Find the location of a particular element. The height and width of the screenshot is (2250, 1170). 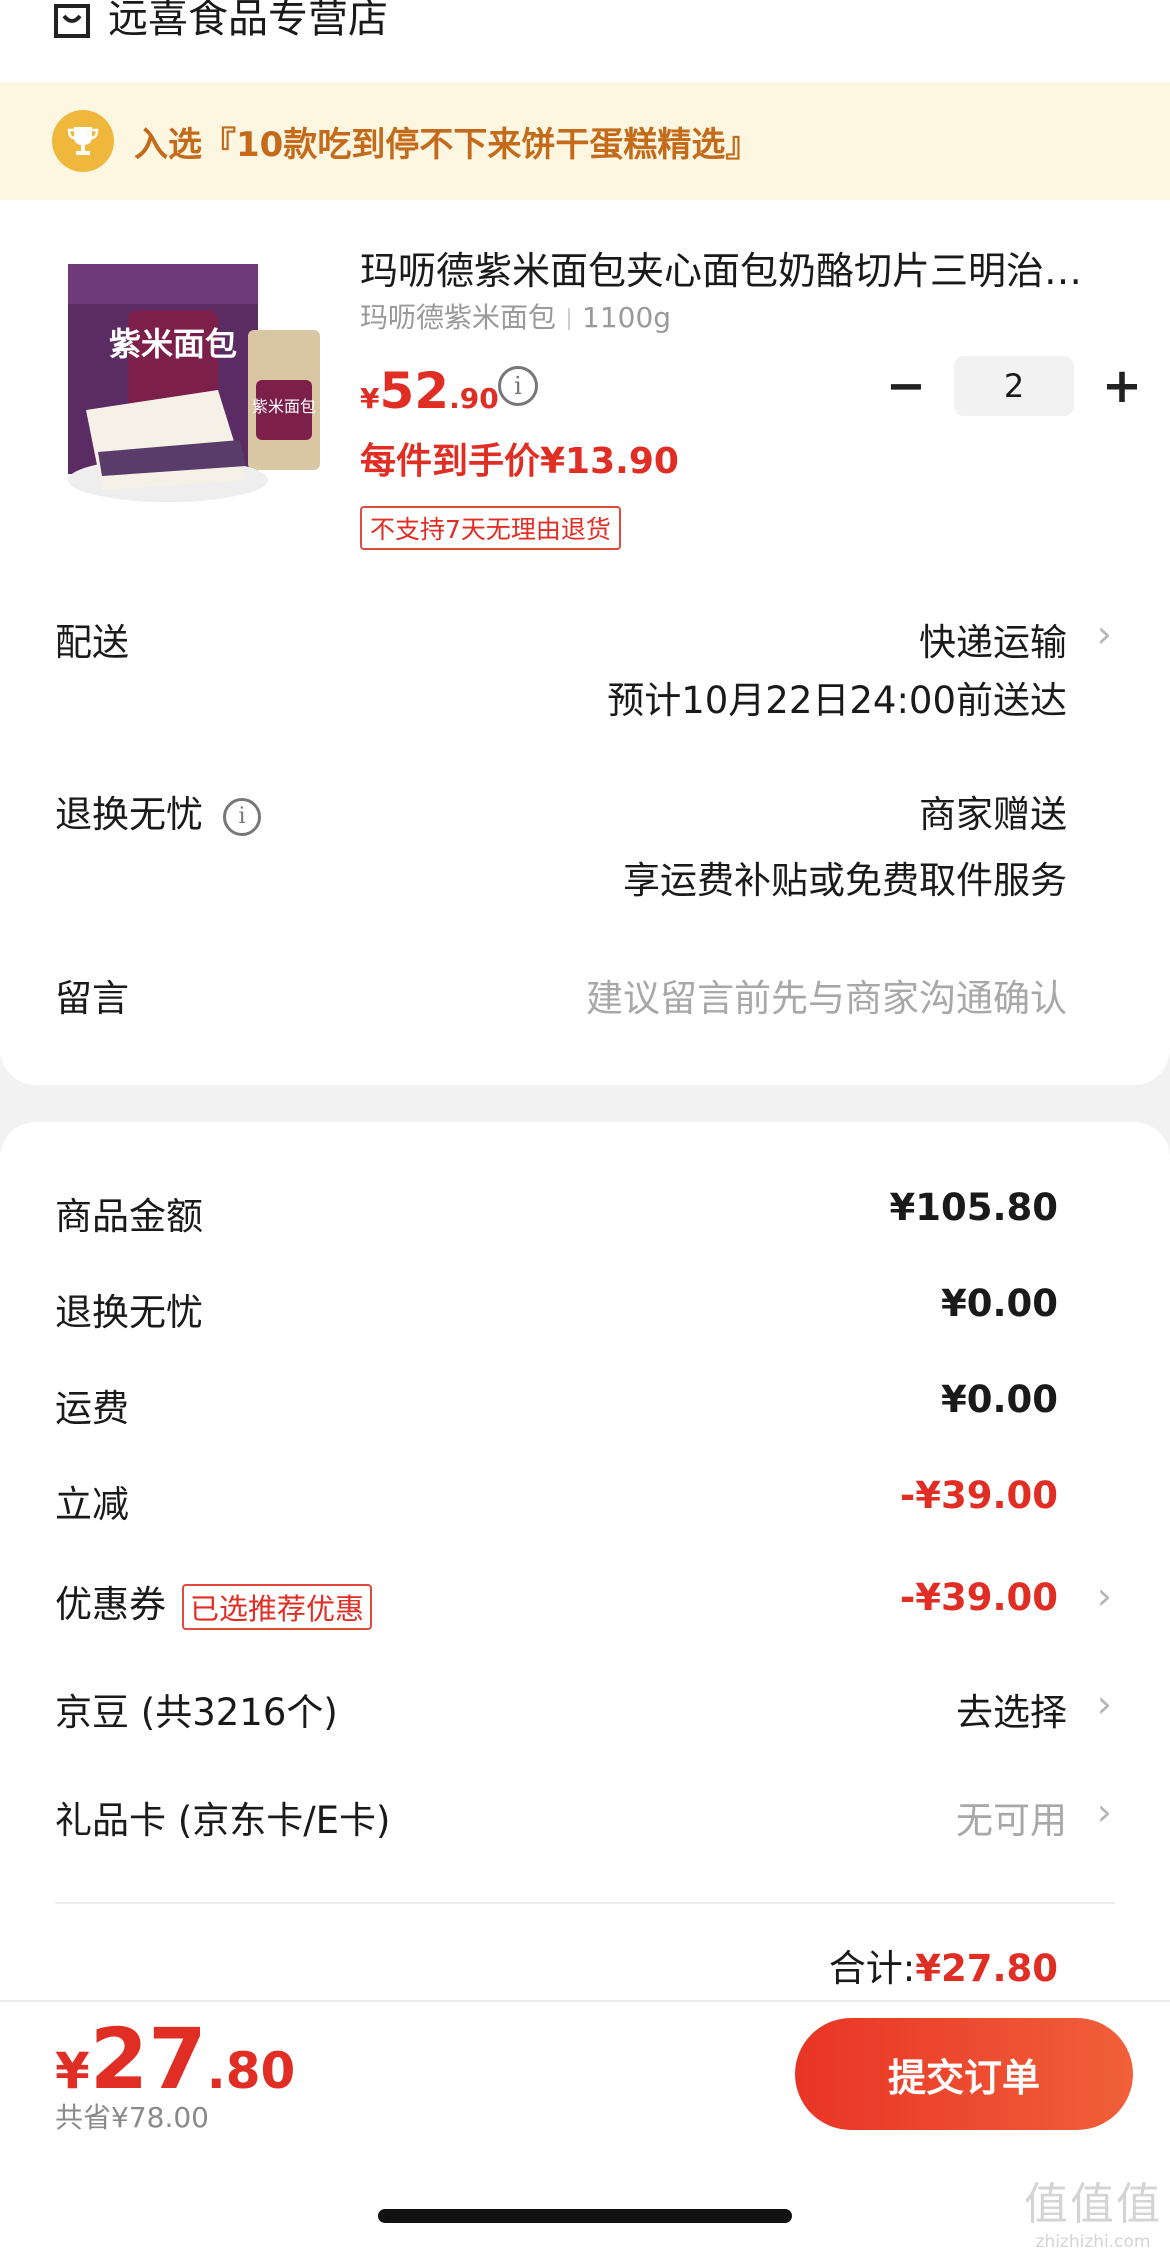

giftcard-value: 无可用 is located at coordinates (1011, 1817).